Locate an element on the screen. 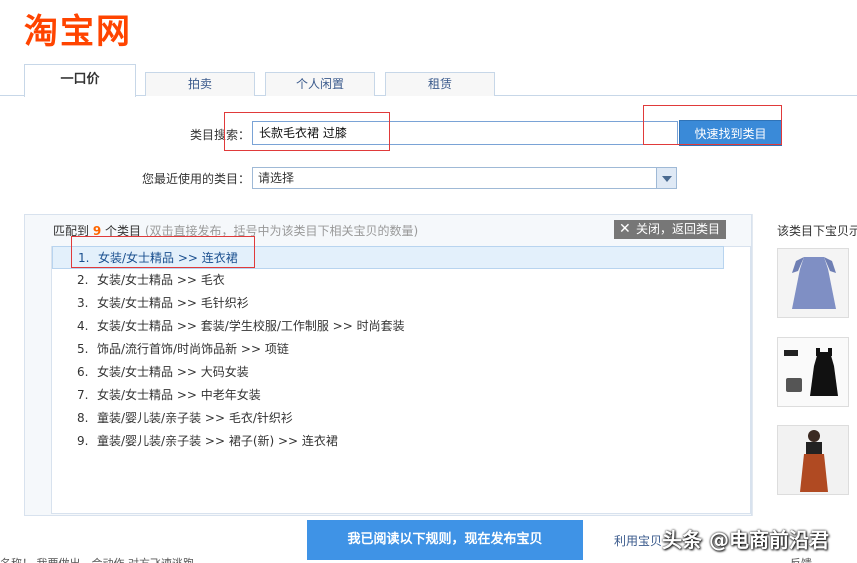  tab-personal-idle: 个人闲置 is located at coordinates (320, 84).